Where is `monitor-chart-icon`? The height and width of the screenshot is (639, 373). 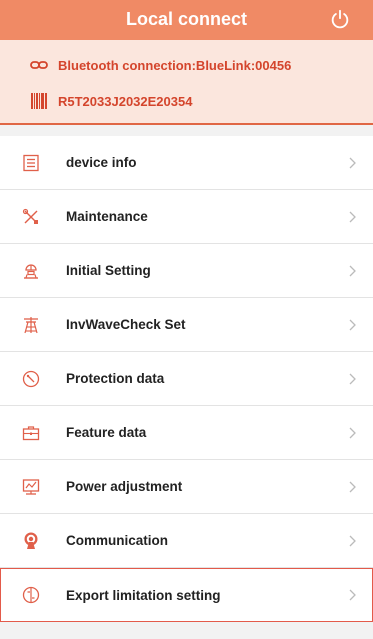
monitor-chart-icon is located at coordinates (31, 487).